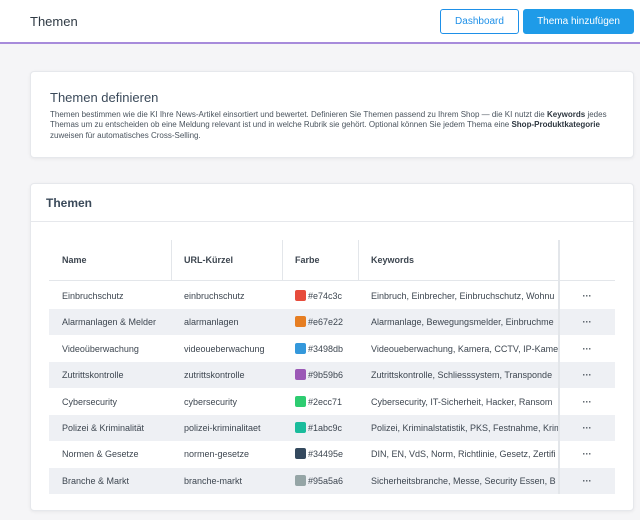 Image resolution: width=640 pixels, height=520 pixels. Describe the element at coordinates (332, 260) in the screenshot. I see `table-header: Name URL-Kürzel Farbe Keywords` at that location.